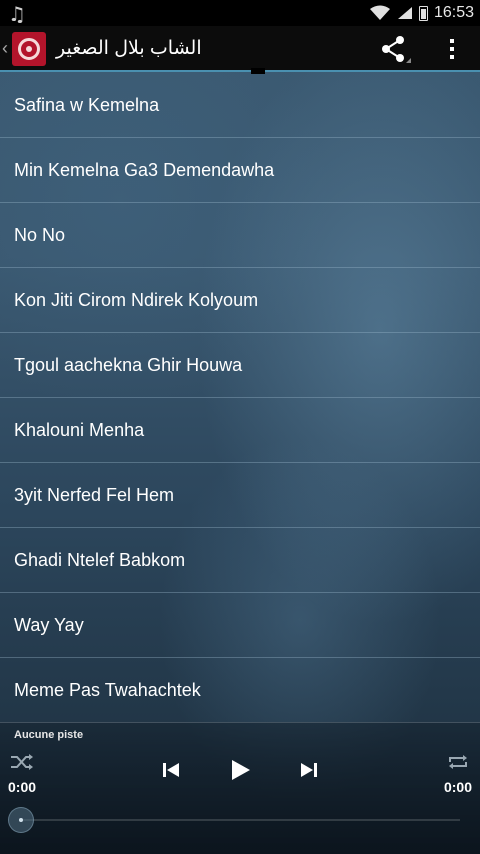 The height and width of the screenshot is (854, 480). I want to click on status-bar: ♫ 16:53, so click(240, 13).